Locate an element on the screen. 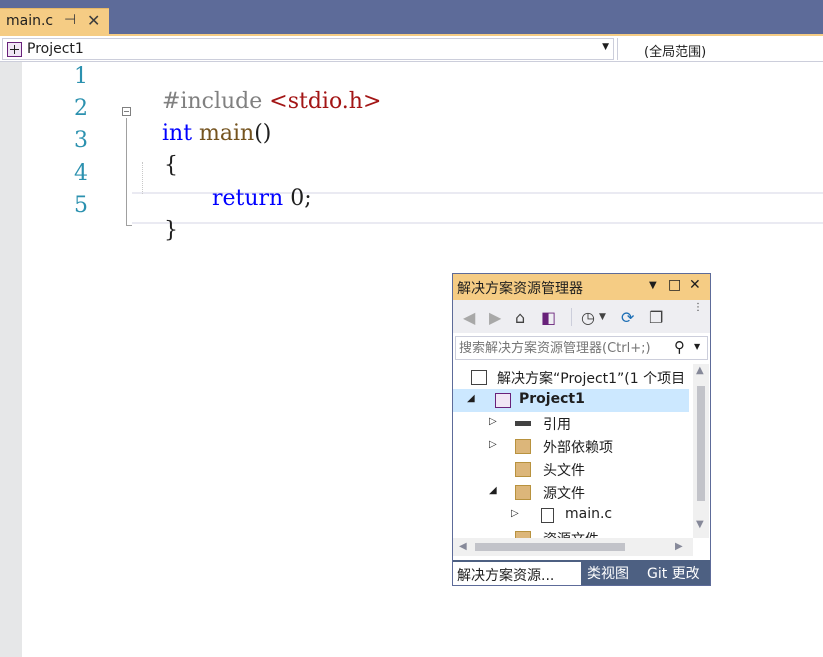 The image size is (823, 657). line-number: 3 is located at coordinates (81, 140).